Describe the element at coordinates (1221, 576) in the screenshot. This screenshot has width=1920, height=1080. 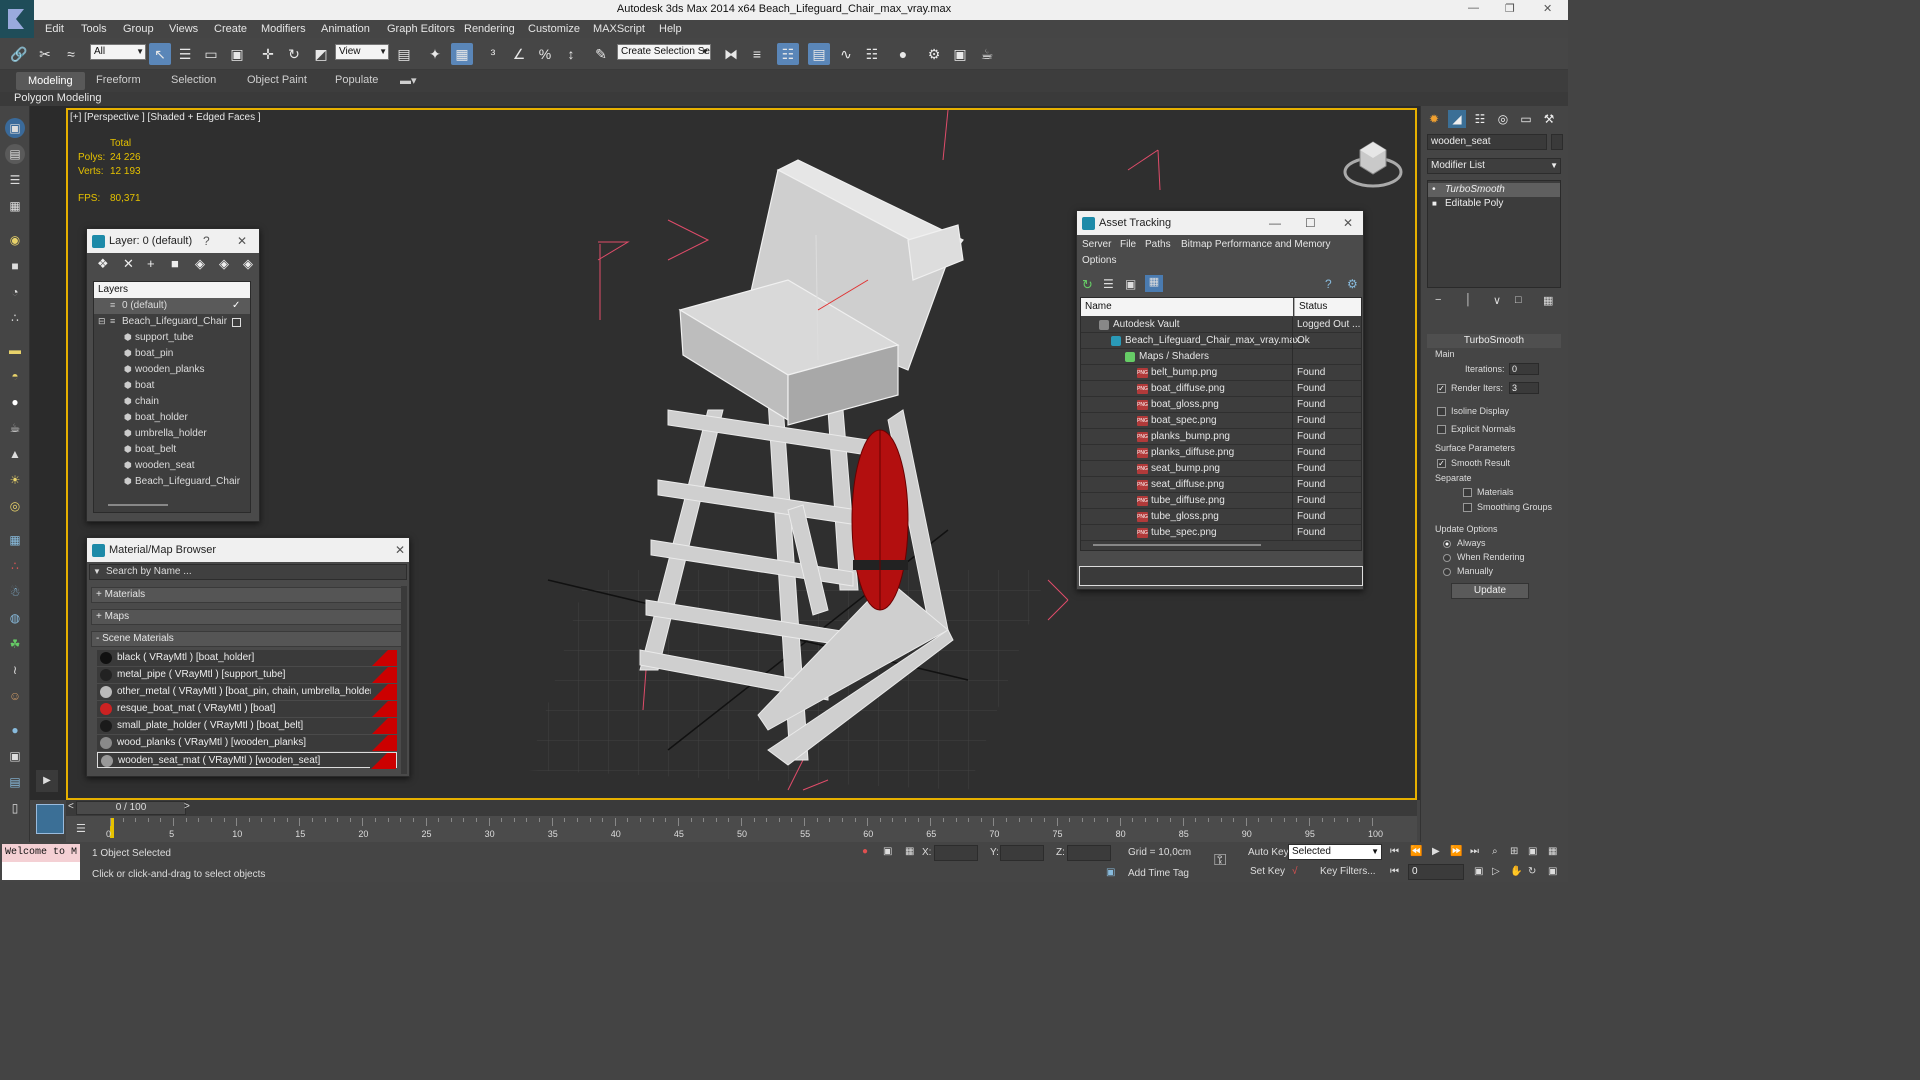
I see `asset-path-field` at that location.